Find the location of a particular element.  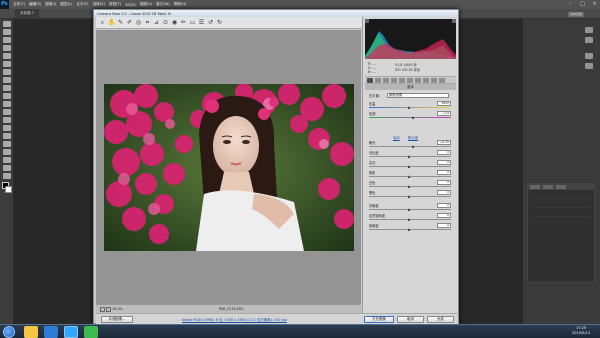

spot-removal-icon: ⊙ is located at coordinates (165, 22).